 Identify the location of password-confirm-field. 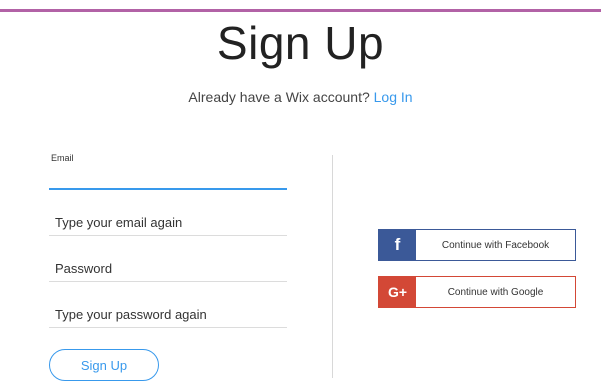
(168, 316).